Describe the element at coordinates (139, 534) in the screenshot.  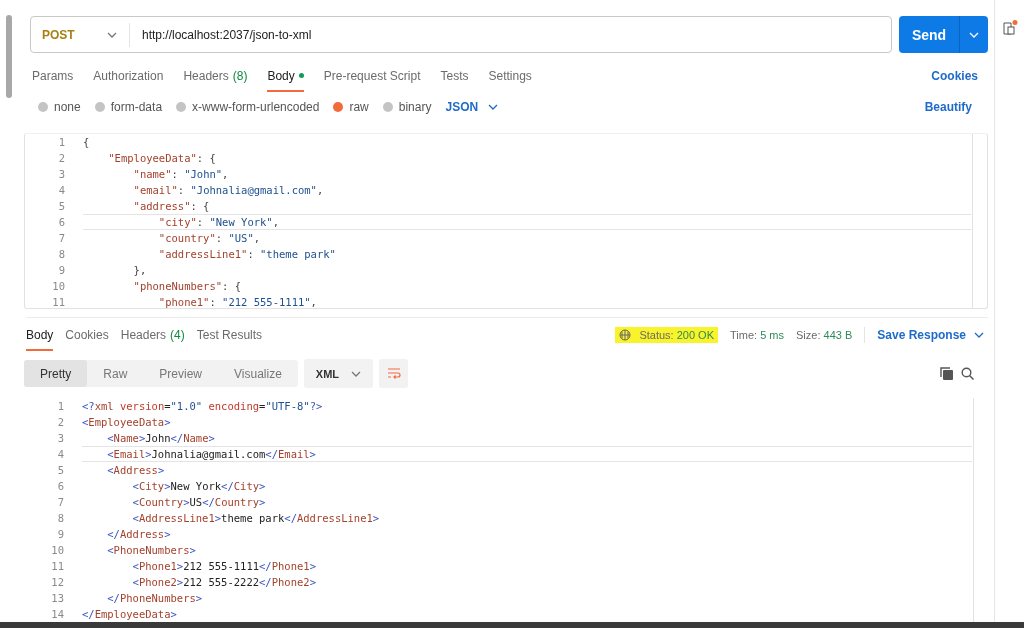
I see `code-text: </Address>` at that location.